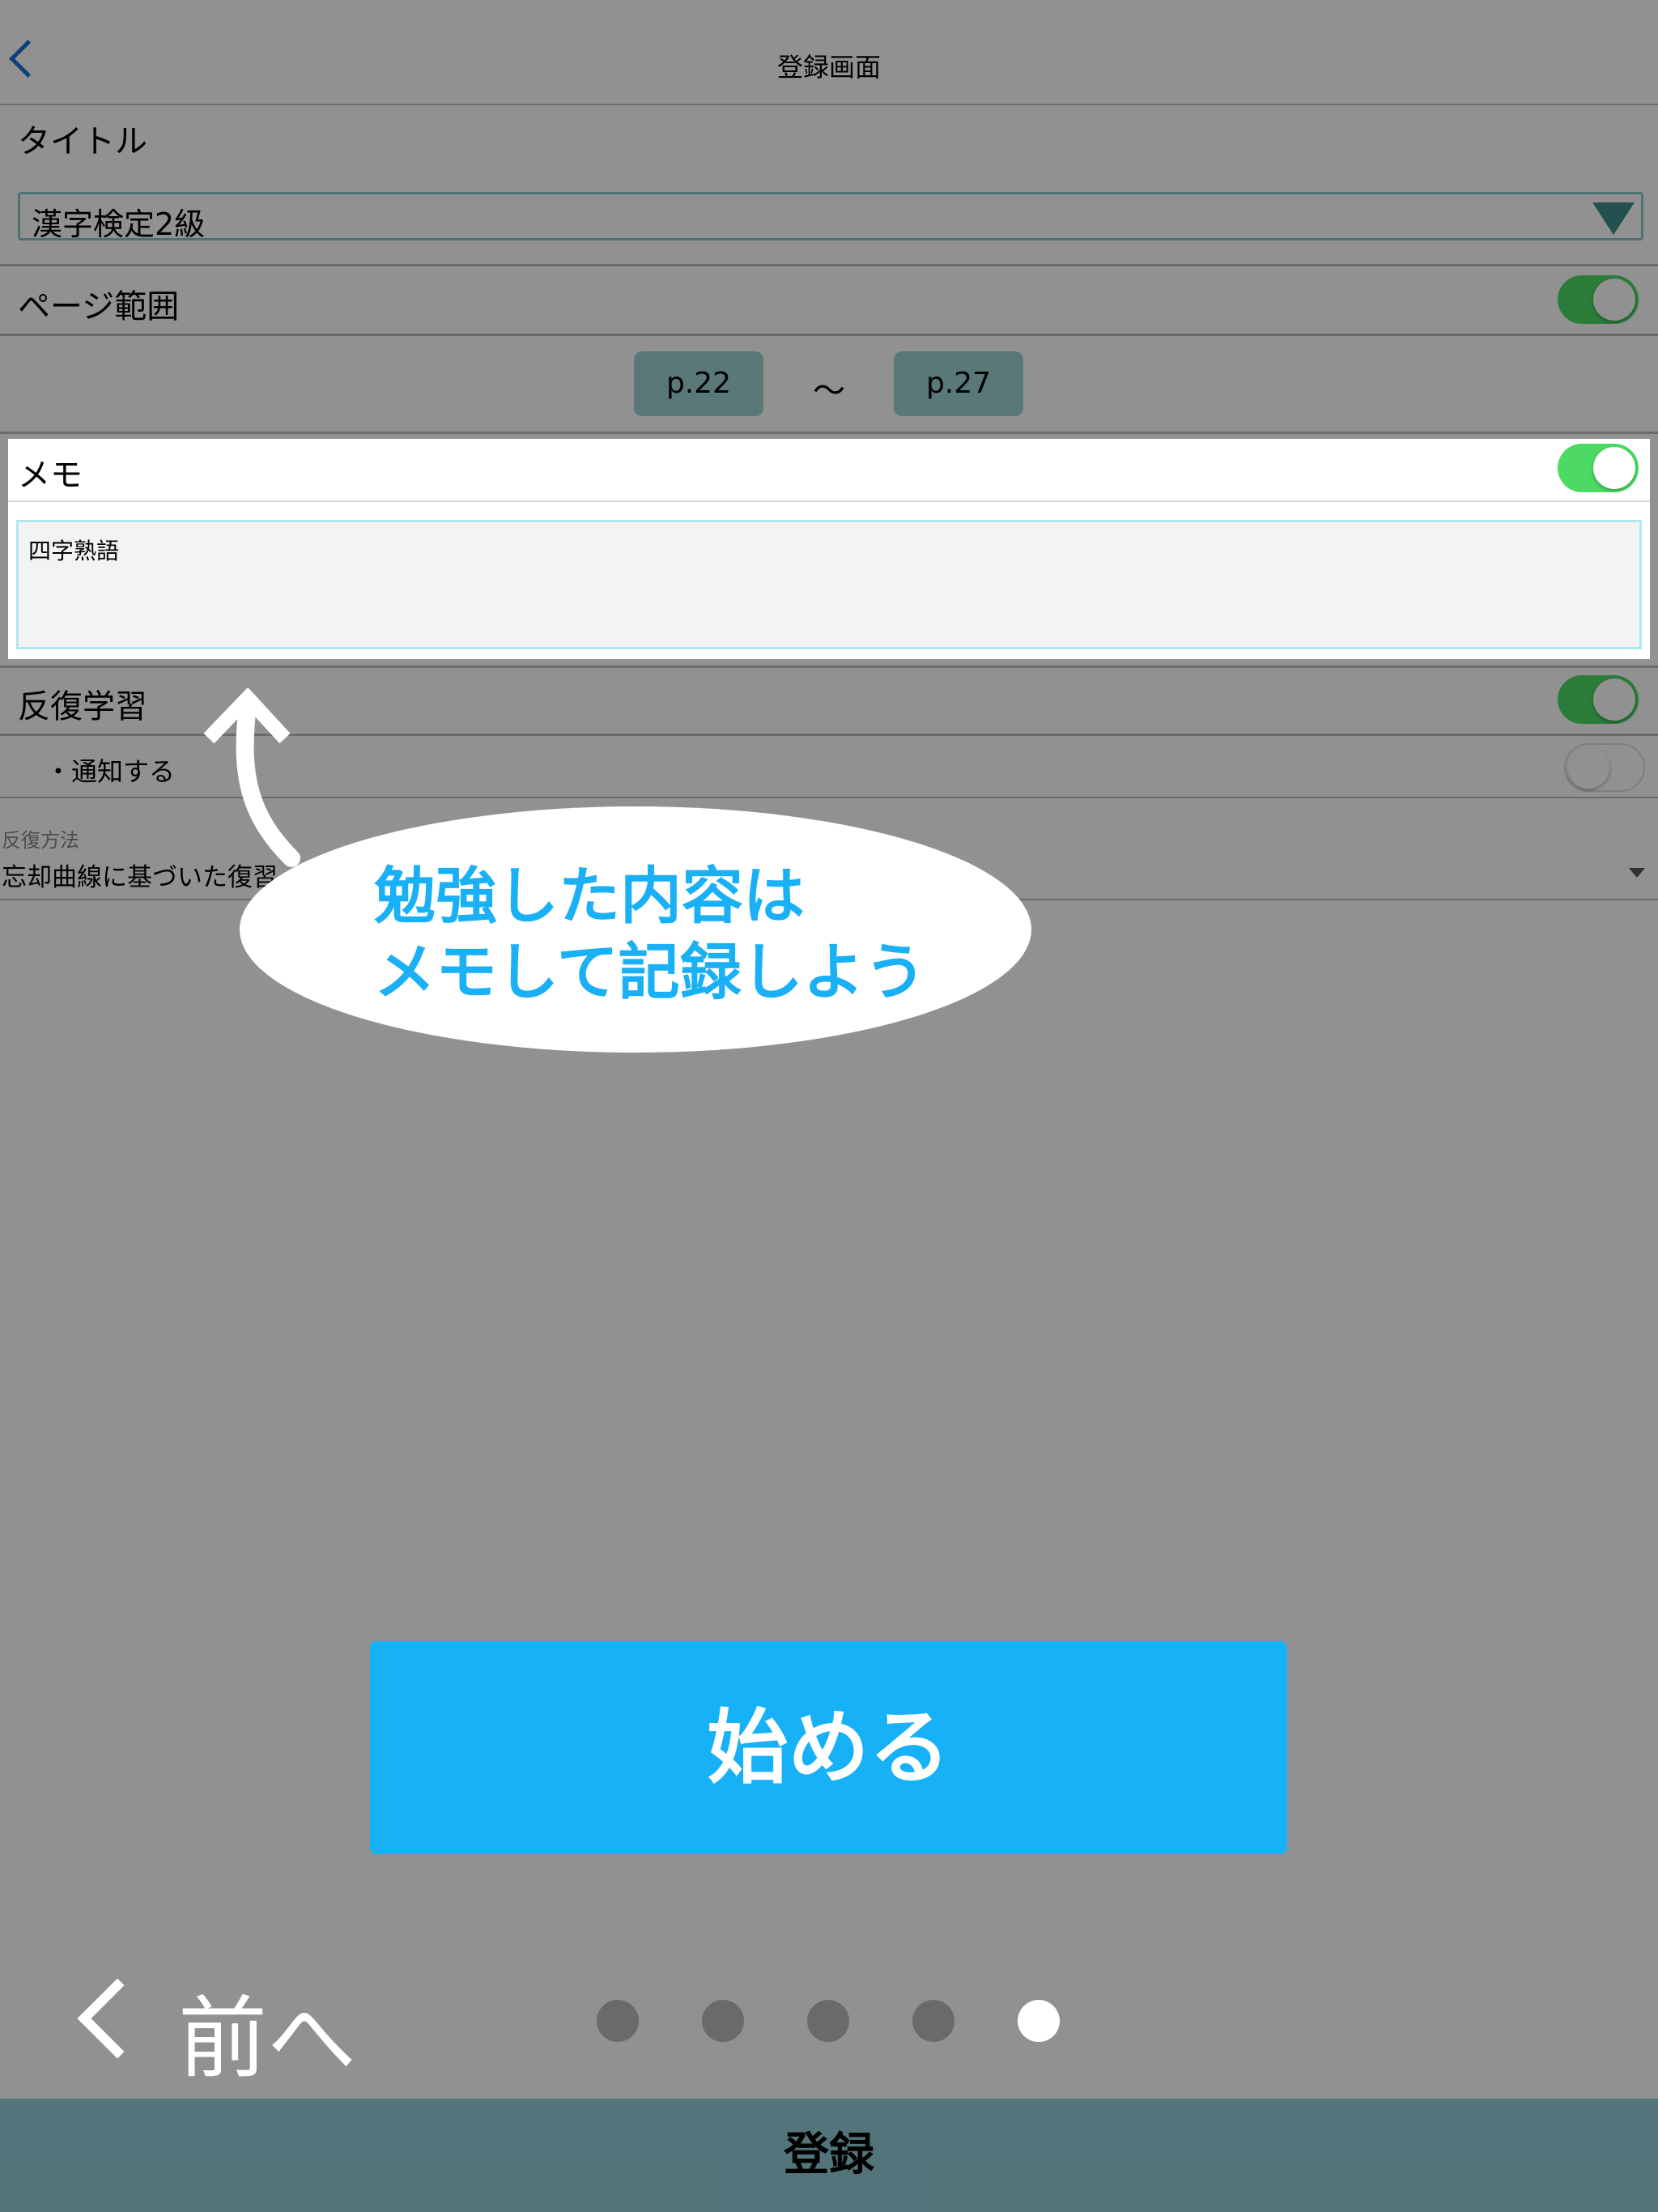 The width and height of the screenshot is (1658, 2212). I want to click on bubble-line-2: メモして記録しよう, so click(650, 972).